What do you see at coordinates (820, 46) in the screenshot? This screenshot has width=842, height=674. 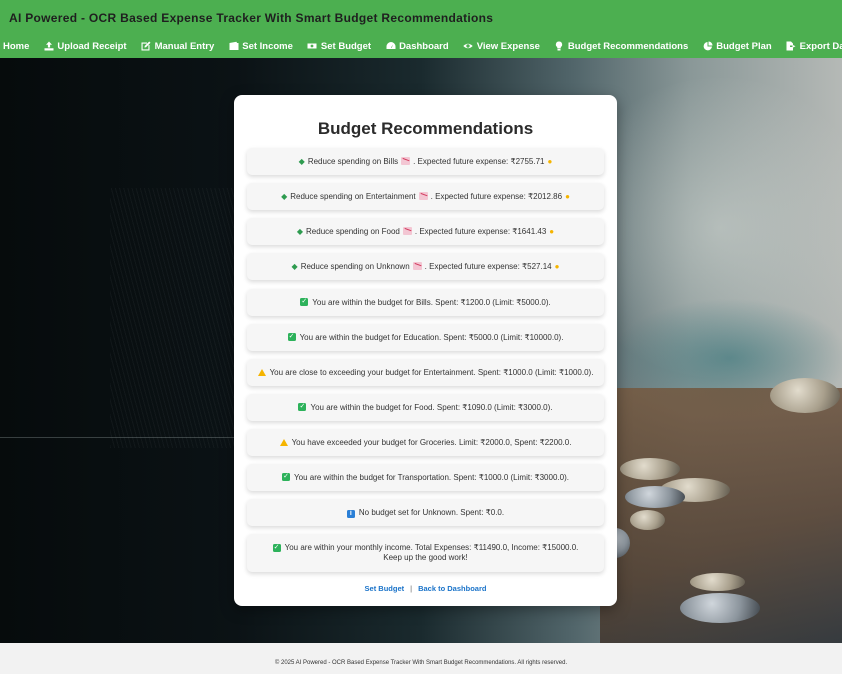 I see `nav-export-data-label: Export Data` at bounding box center [820, 46].